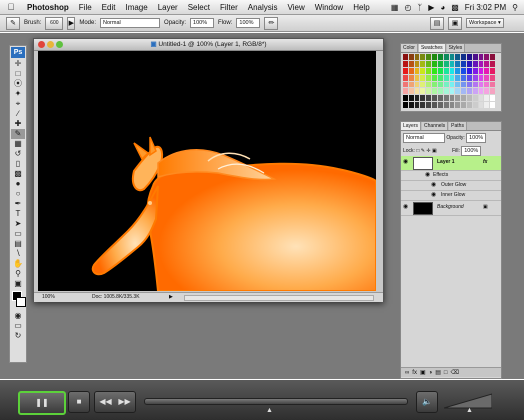 Image resolution: width=524 pixels, height=420 pixels. I want to click on magic-wand-icon: ✦, so click(18, 94).